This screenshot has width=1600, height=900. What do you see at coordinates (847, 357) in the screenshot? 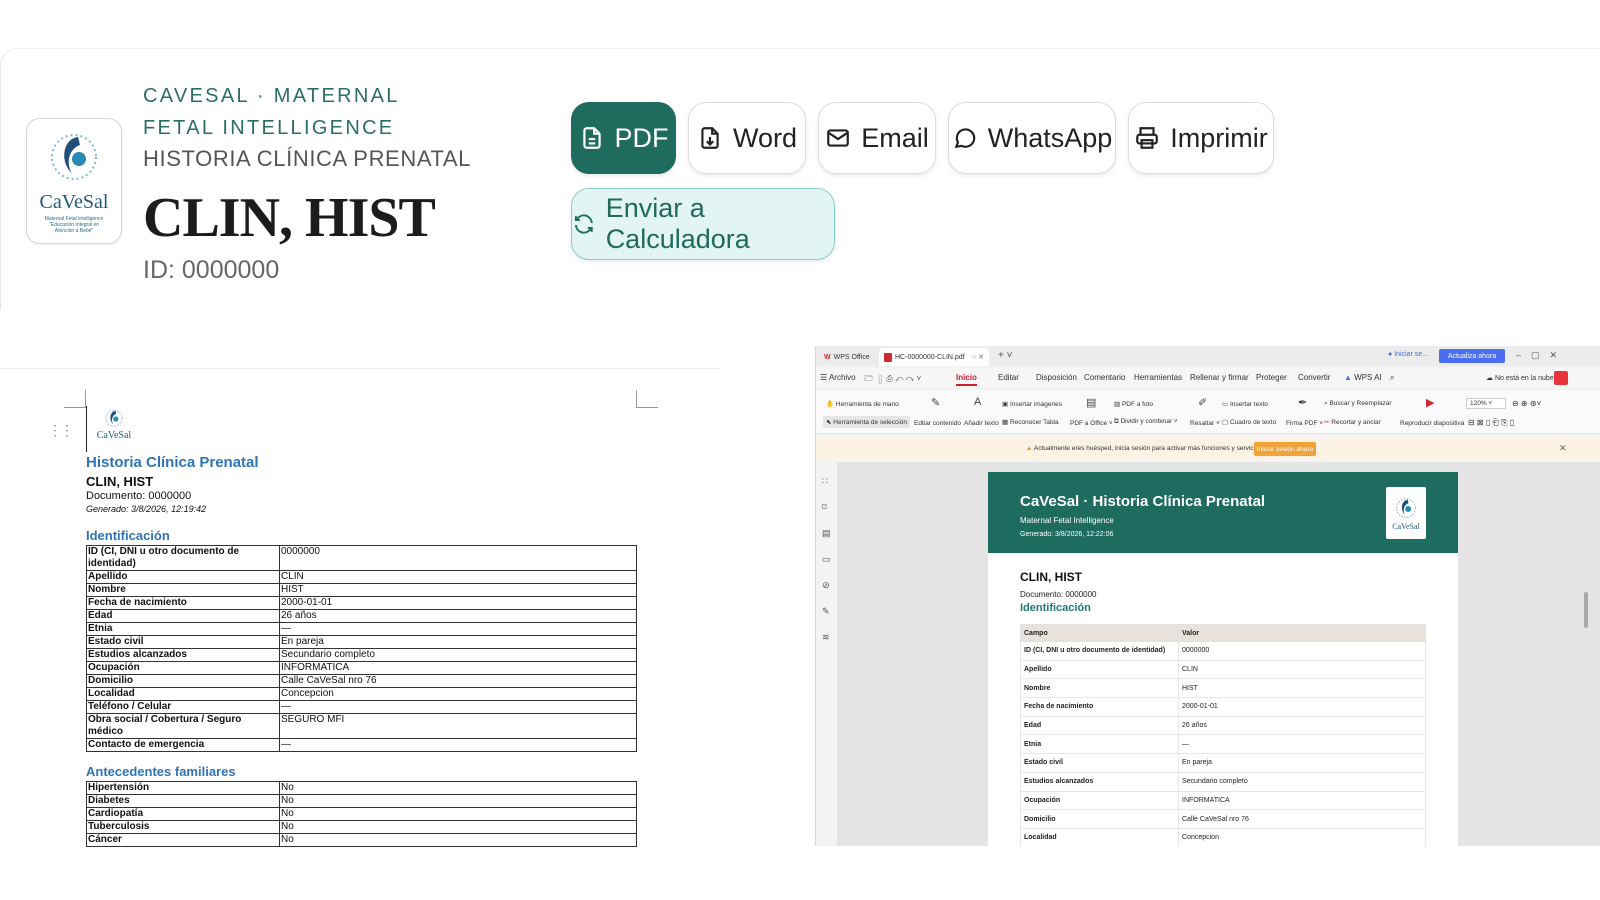
I see `wps-office-tab: W WPS Office` at bounding box center [847, 357].